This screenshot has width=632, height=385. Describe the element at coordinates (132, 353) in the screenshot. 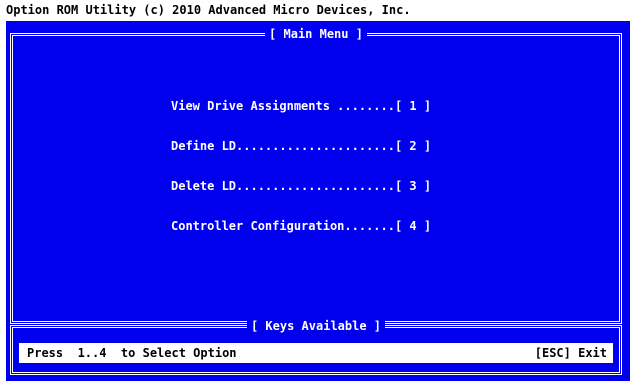

I see `keys-hint: Press 1..4 to Select Option` at that location.